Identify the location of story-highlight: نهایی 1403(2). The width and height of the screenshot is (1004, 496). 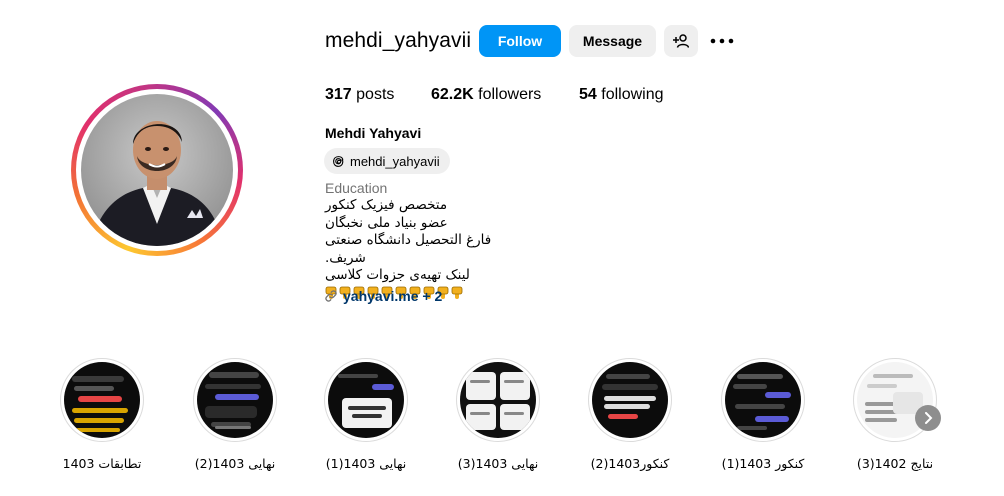
(235, 414).